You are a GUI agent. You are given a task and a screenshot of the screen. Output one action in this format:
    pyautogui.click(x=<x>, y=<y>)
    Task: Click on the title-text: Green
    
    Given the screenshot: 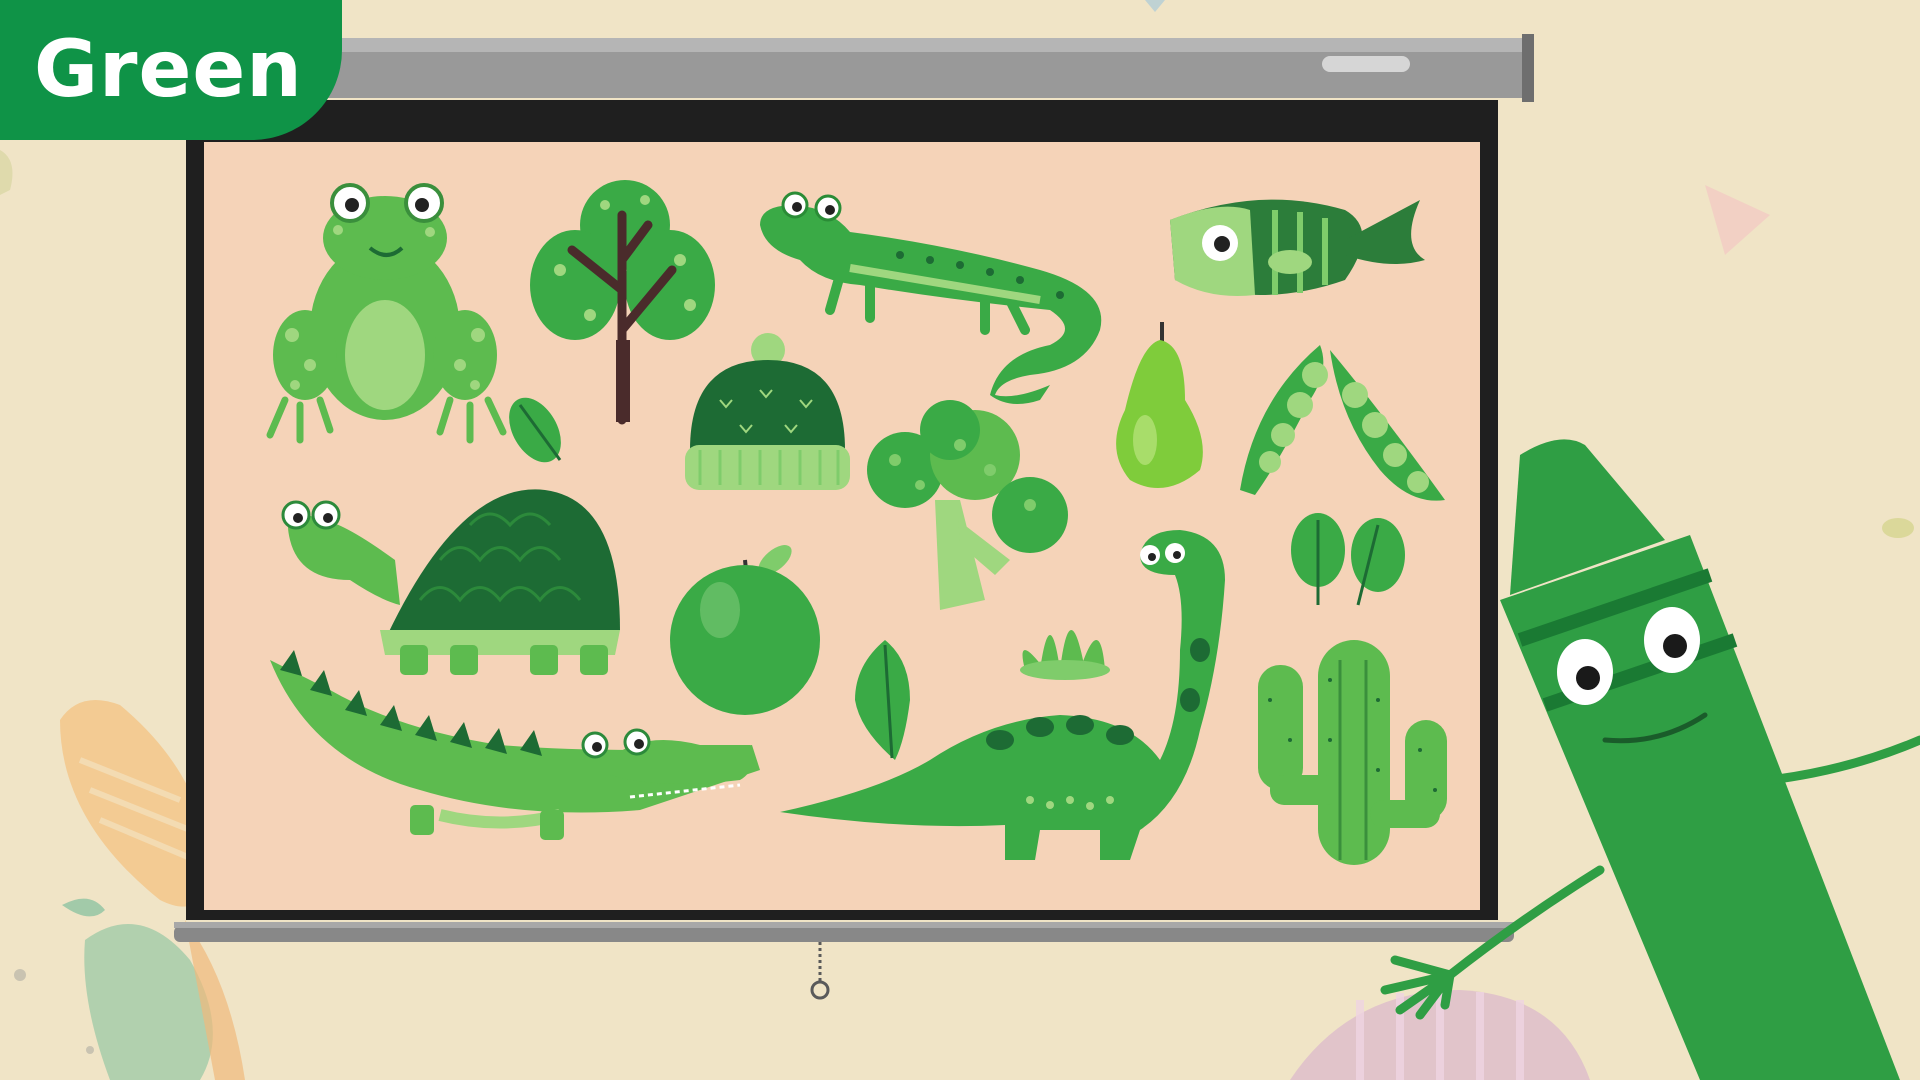 What is the action you would take?
    pyautogui.click(x=168, y=70)
    